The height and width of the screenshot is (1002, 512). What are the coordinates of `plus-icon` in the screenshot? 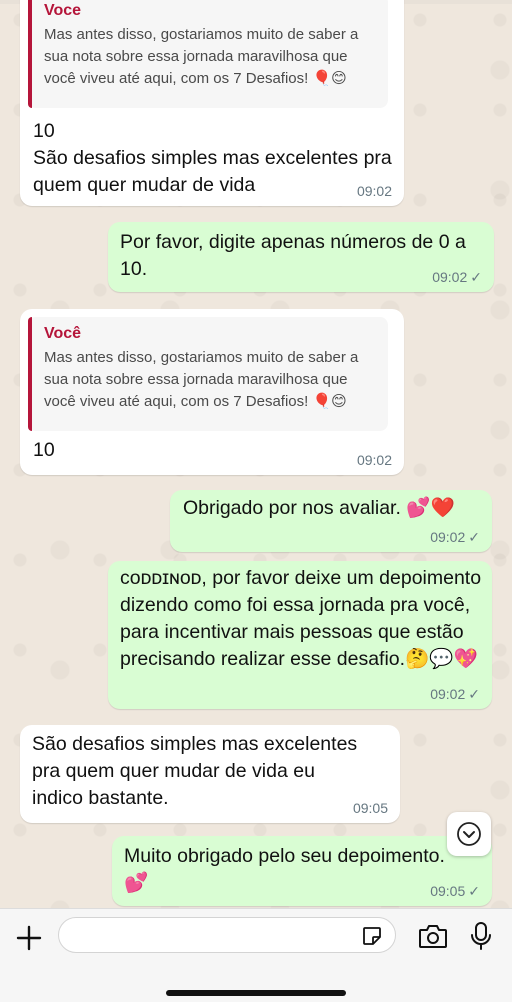 It's located at (29, 938).